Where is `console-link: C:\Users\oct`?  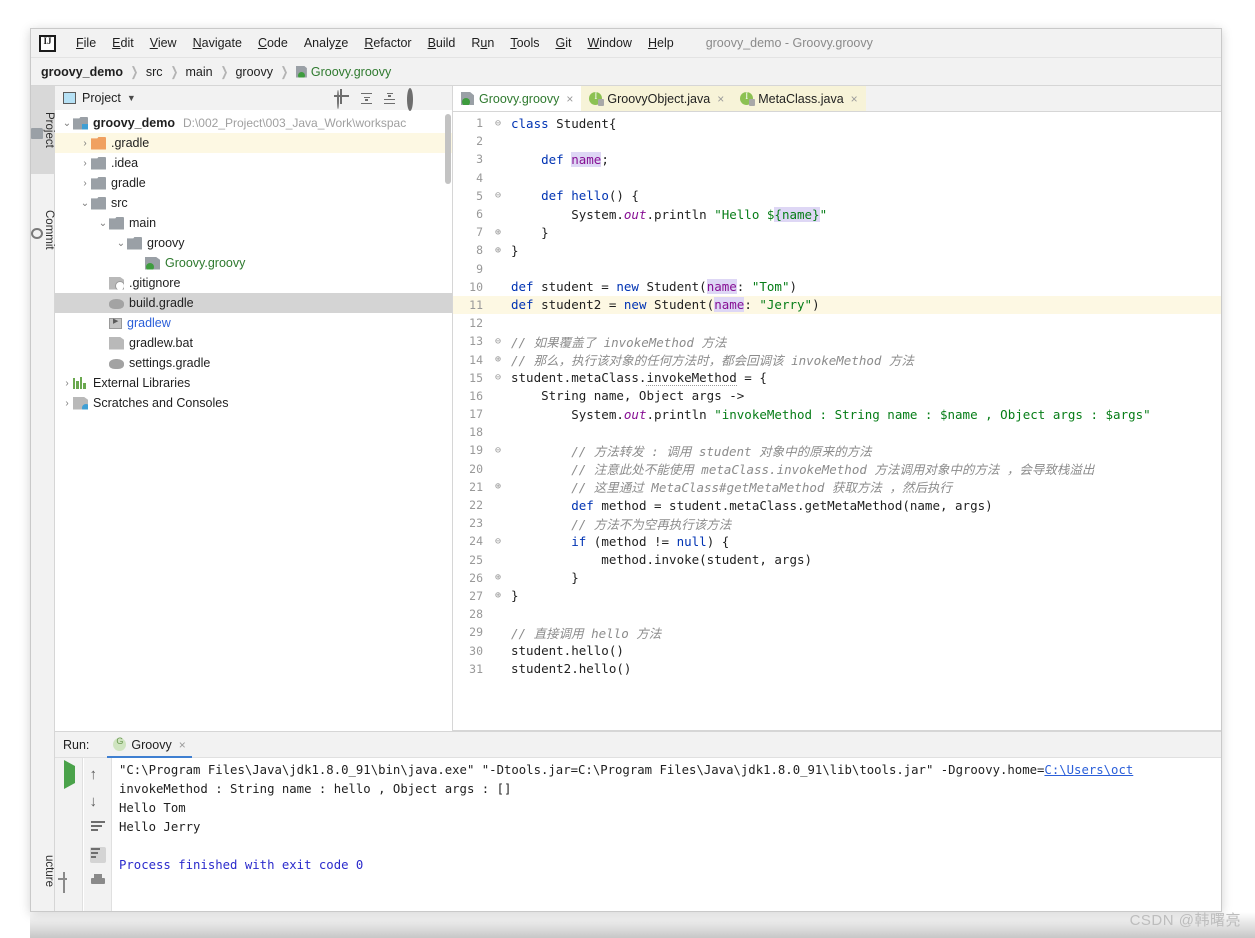 console-link: C:\Users\oct is located at coordinates (1088, 770).